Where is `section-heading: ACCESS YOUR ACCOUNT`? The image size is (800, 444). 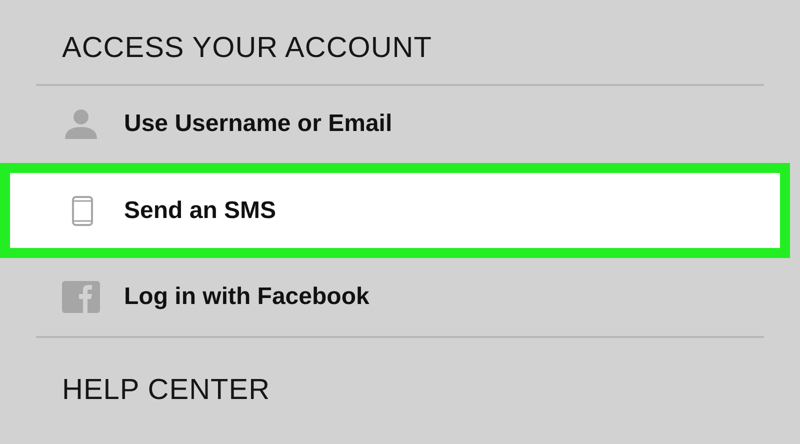
section-heading: ACCESS YOUR ACCOUNT is located at coordinates (247, 48).